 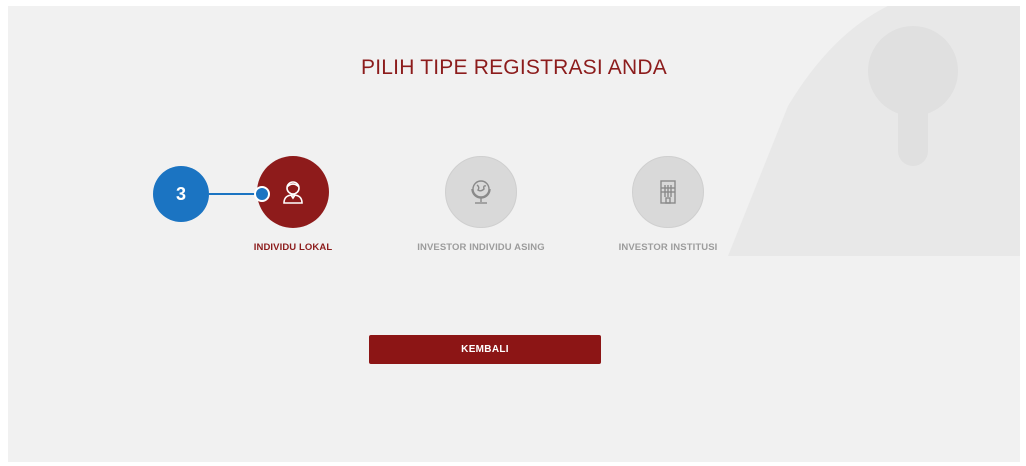 I want to click on option-label: INDIVIDU LOKAL, so click(x=293, y=247).